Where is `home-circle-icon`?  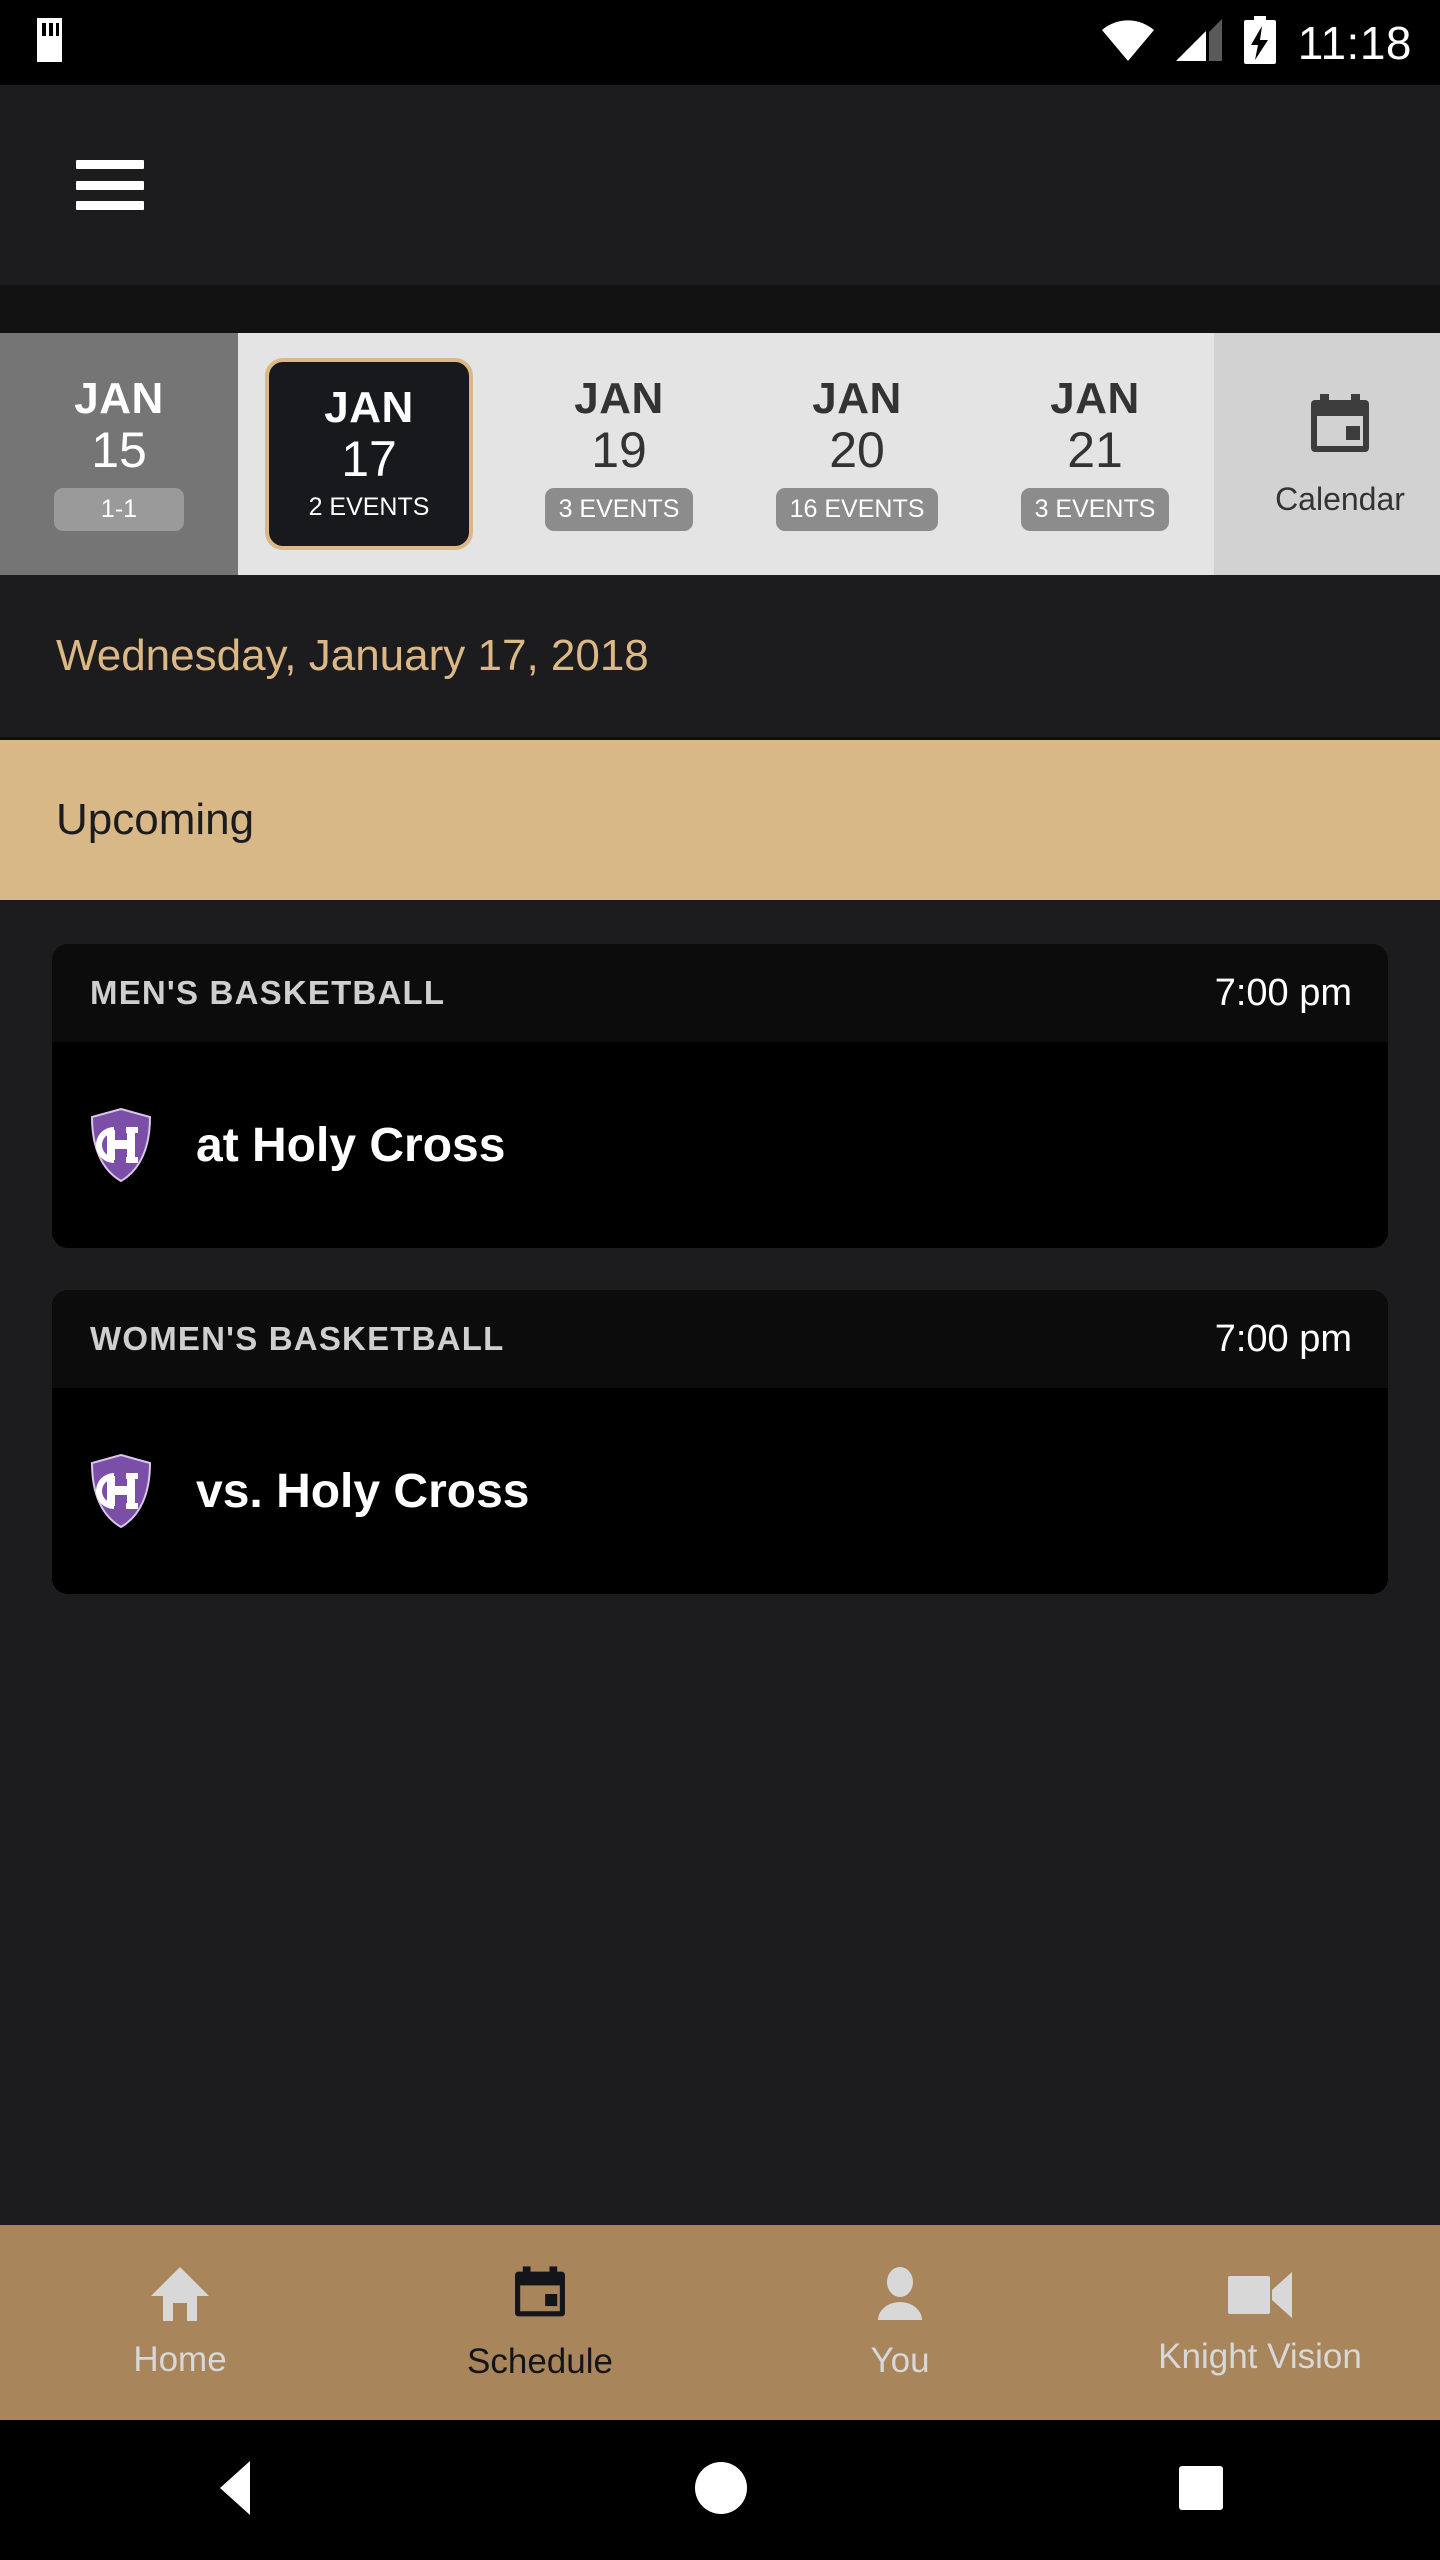
home-circle-icon is located at coordinates (721, 2490).